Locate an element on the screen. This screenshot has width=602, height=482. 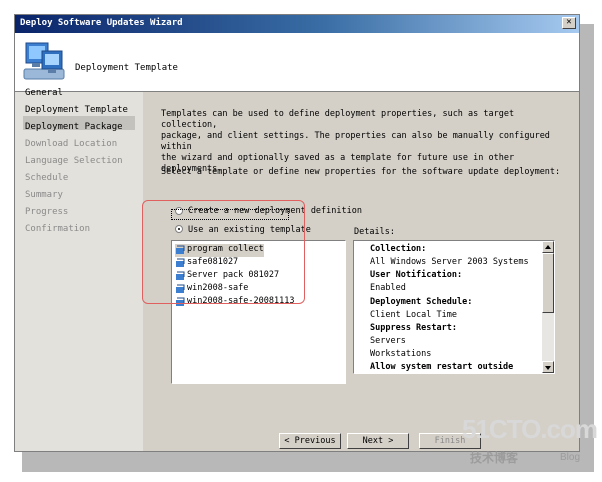
sidebar-item-confirmation: Confirmation is located at coordinates (58, 229).